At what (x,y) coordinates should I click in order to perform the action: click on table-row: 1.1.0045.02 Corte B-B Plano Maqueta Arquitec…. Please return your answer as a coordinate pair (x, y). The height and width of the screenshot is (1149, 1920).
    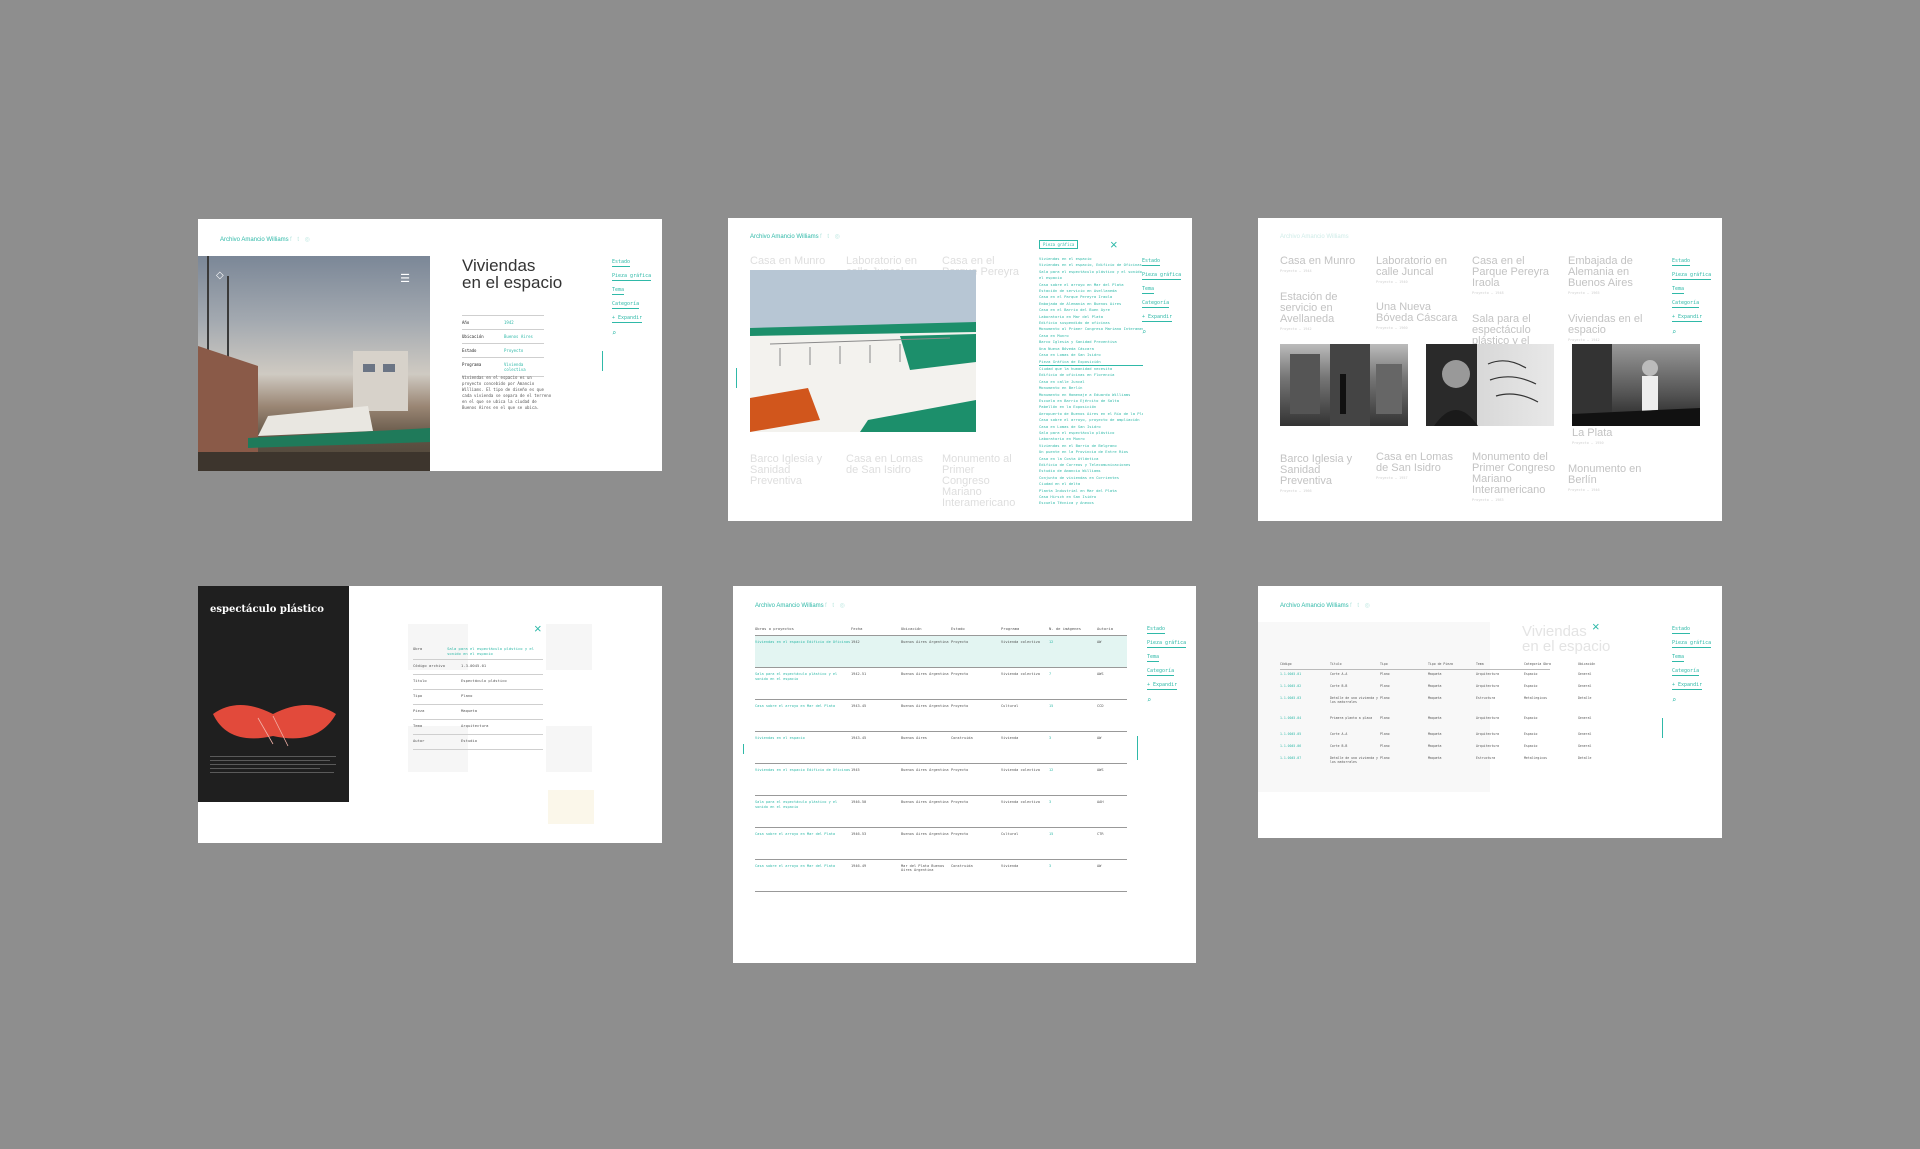
    Looking at the image, I should click on (1435, 688).